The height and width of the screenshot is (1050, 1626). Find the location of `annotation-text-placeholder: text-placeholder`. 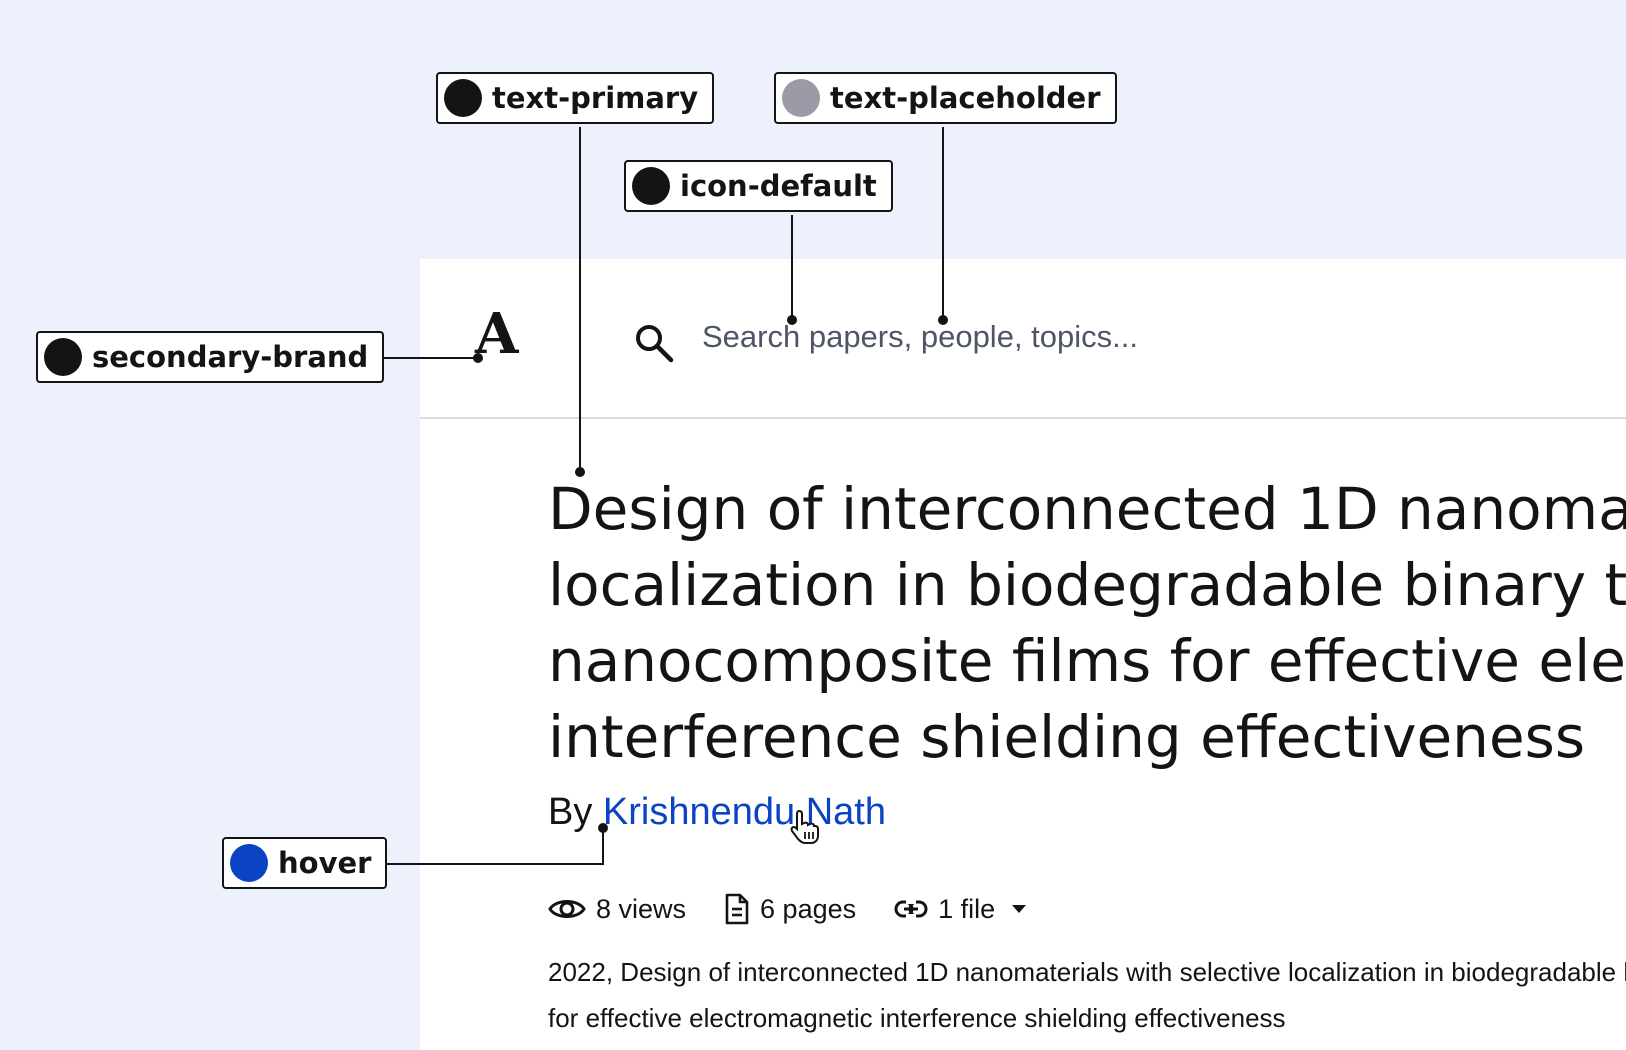

annotation-text-placeholder: text-placeholder is located at coordinates (945, 98).